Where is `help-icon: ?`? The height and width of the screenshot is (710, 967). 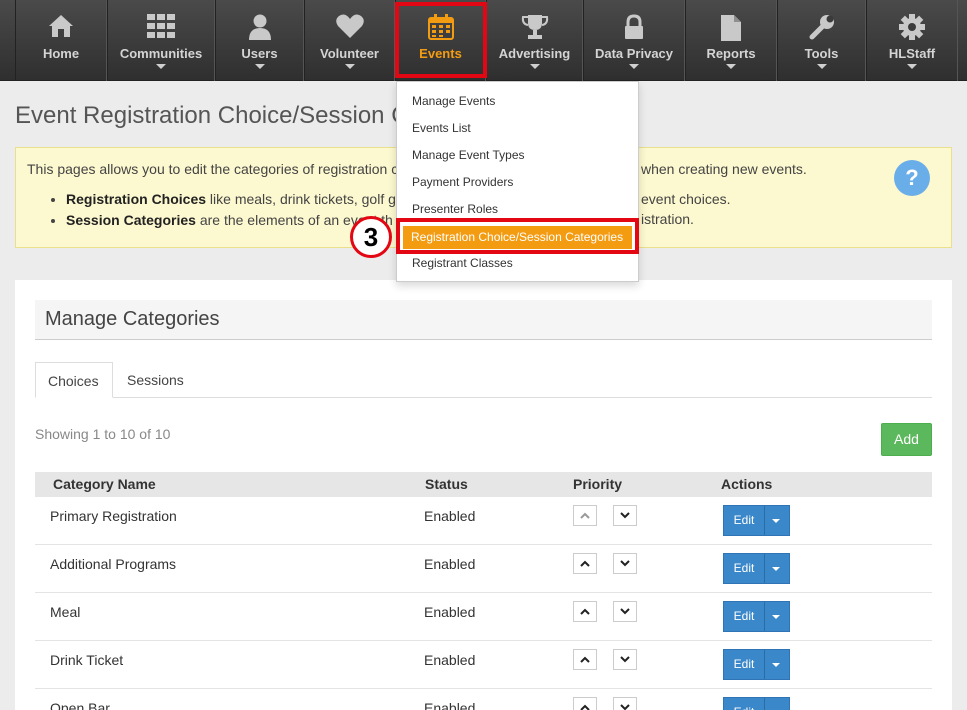
help-icon: ? is located at coordinates (912, 178).